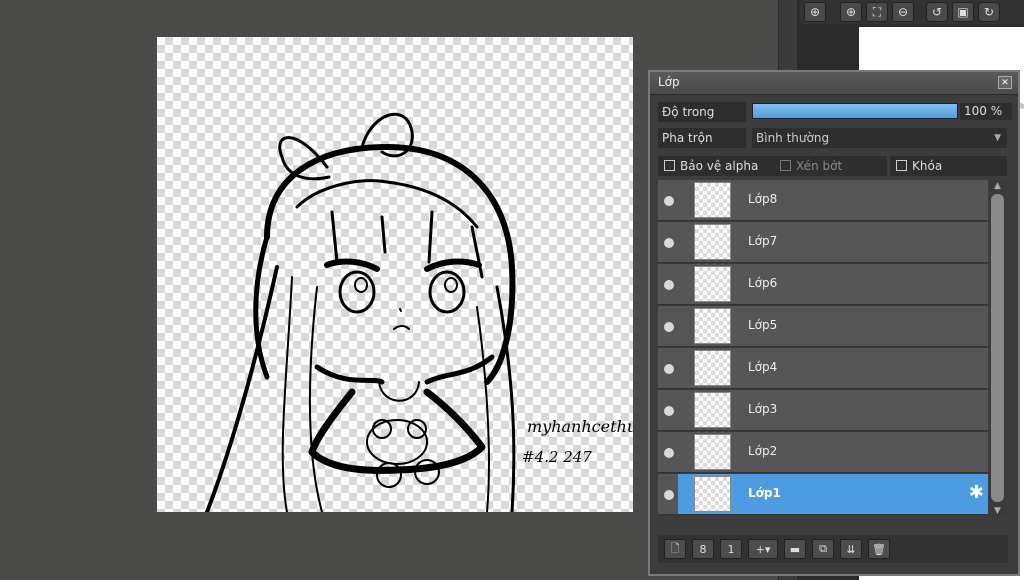  Describe the element at coordinates (763, 451) in the screenshot. I see `layer-name: Lớp2` at that location.